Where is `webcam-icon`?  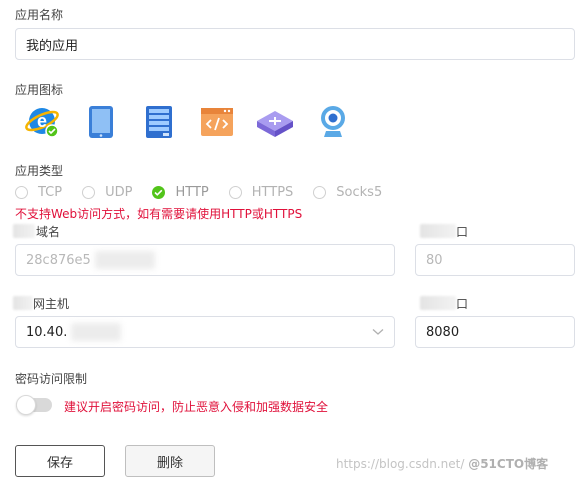 webcam-icon is located at coordinates (333, 122).